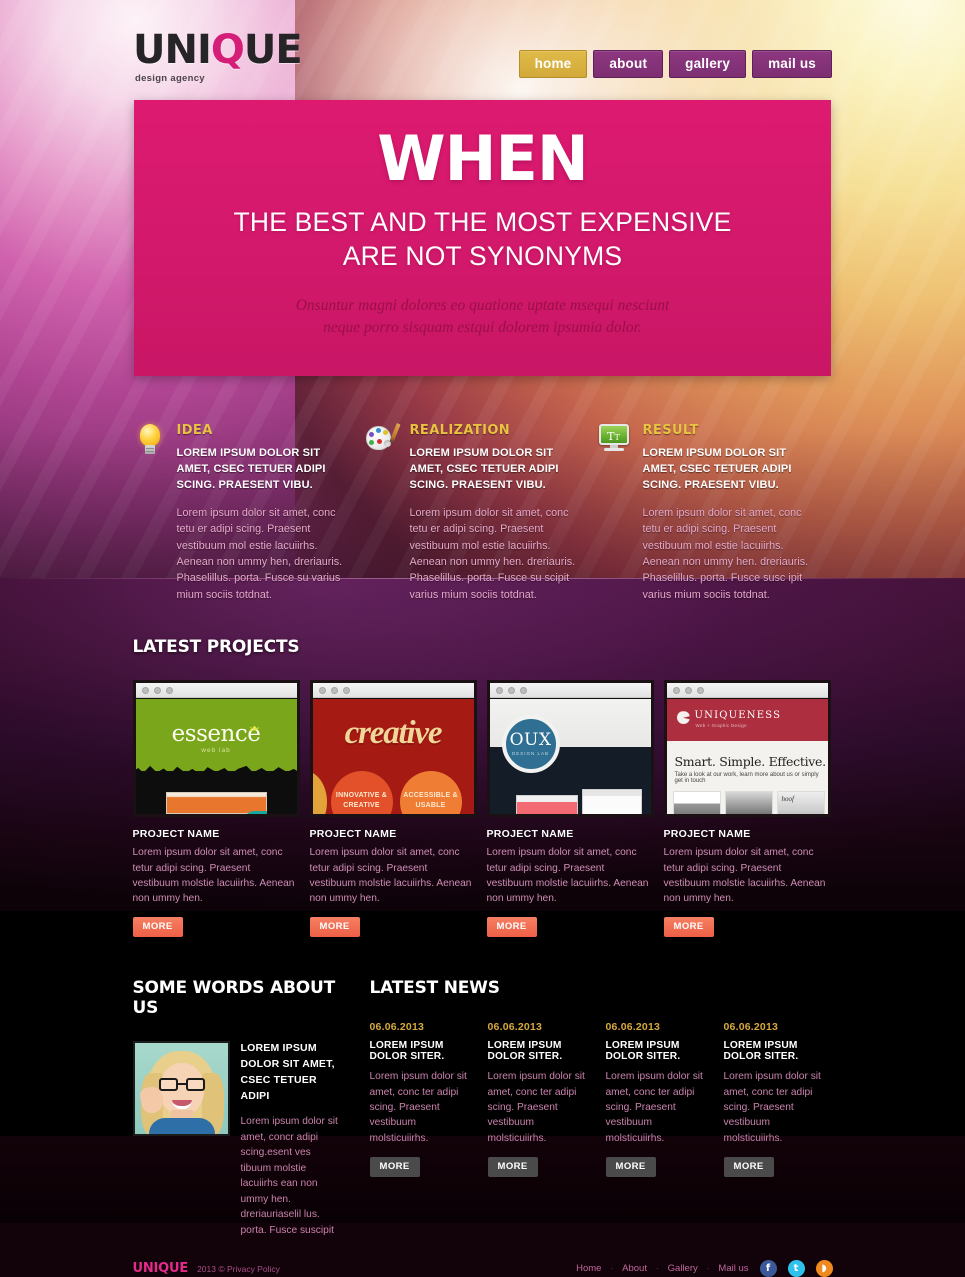 The height and width of the screenshot is (1277, 965). I want to click on monitor-icon: TT, so click(615, 513).